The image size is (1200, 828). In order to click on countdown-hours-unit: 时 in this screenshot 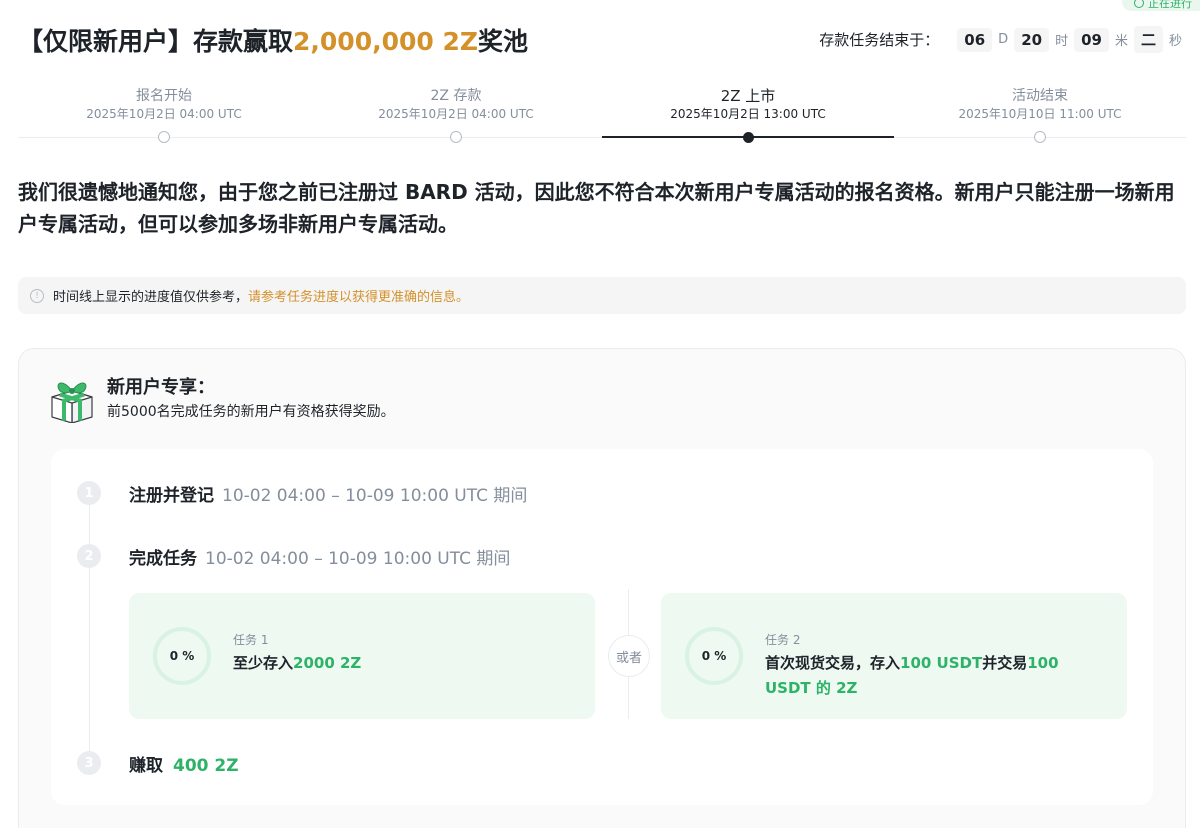, I will do `click(1062, 41)`.